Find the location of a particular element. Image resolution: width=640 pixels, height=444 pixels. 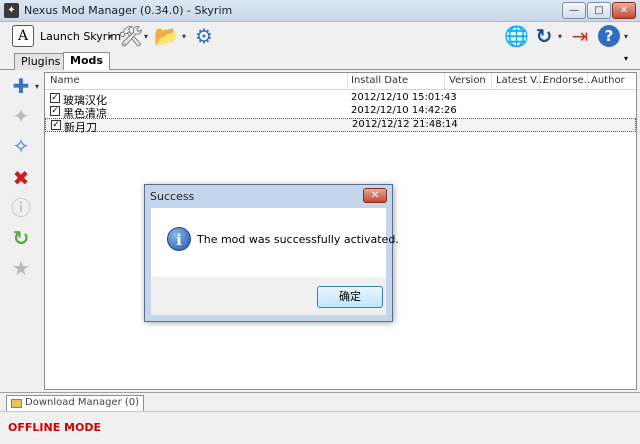

launch-dropdown-icon: ▾ is located at coordinates (110, 36).